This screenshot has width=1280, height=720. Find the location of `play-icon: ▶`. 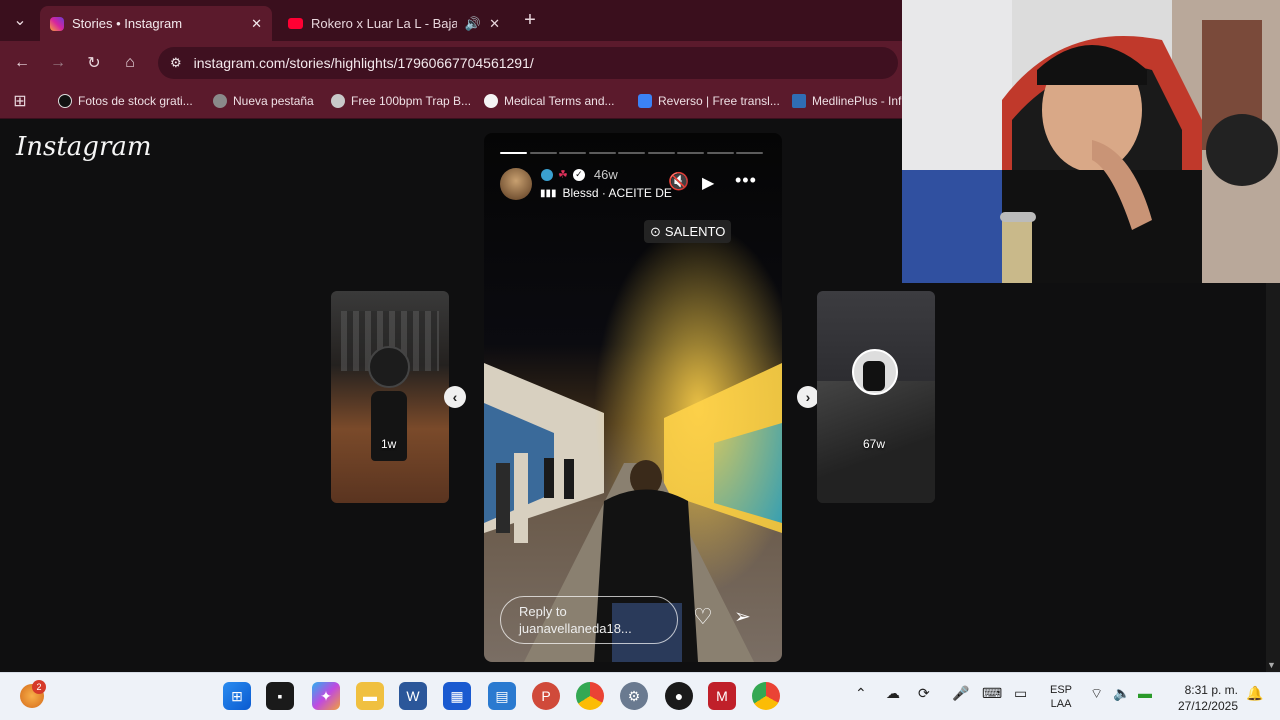

play-icon: ▶ is located at coordinates (708, 183).